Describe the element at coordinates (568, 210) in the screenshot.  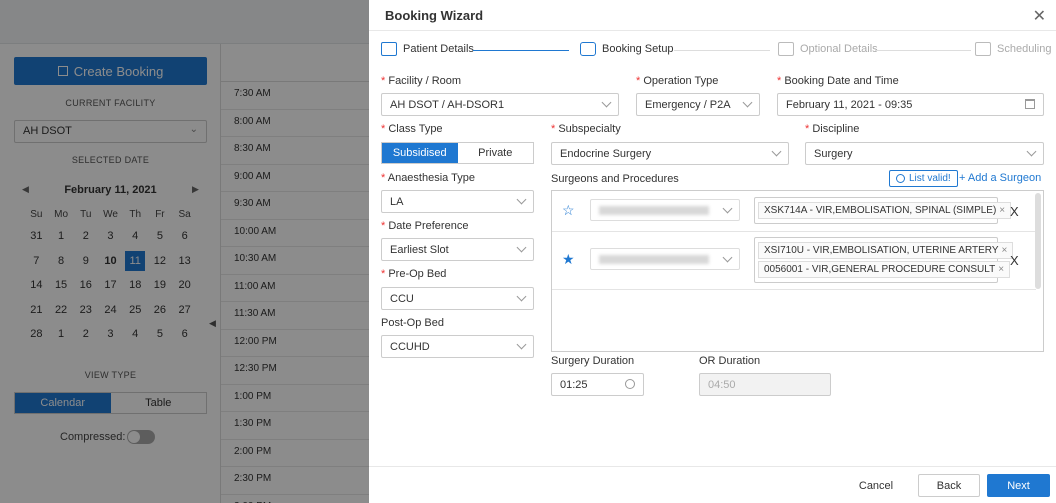
I see `star-outline-icon: ☆` at that location.